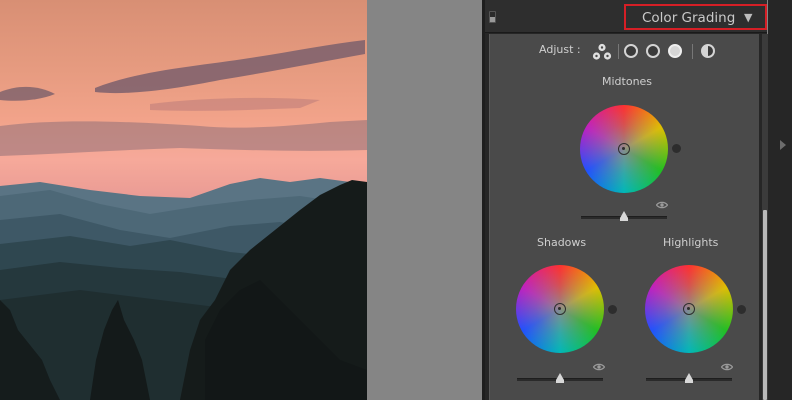 The height and width of the screenshot is (400, 792). I want to click on panel-title-highlight: Color Grading ▼, so click(695, 17).